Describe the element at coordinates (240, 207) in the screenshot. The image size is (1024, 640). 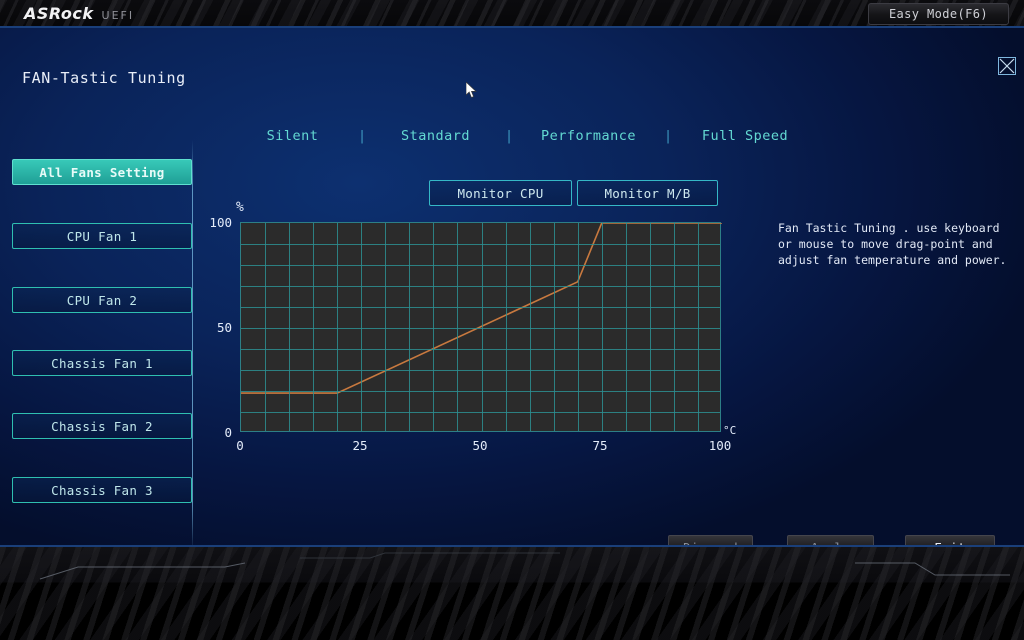
I see `y-axis-unit-label: %` at that location.